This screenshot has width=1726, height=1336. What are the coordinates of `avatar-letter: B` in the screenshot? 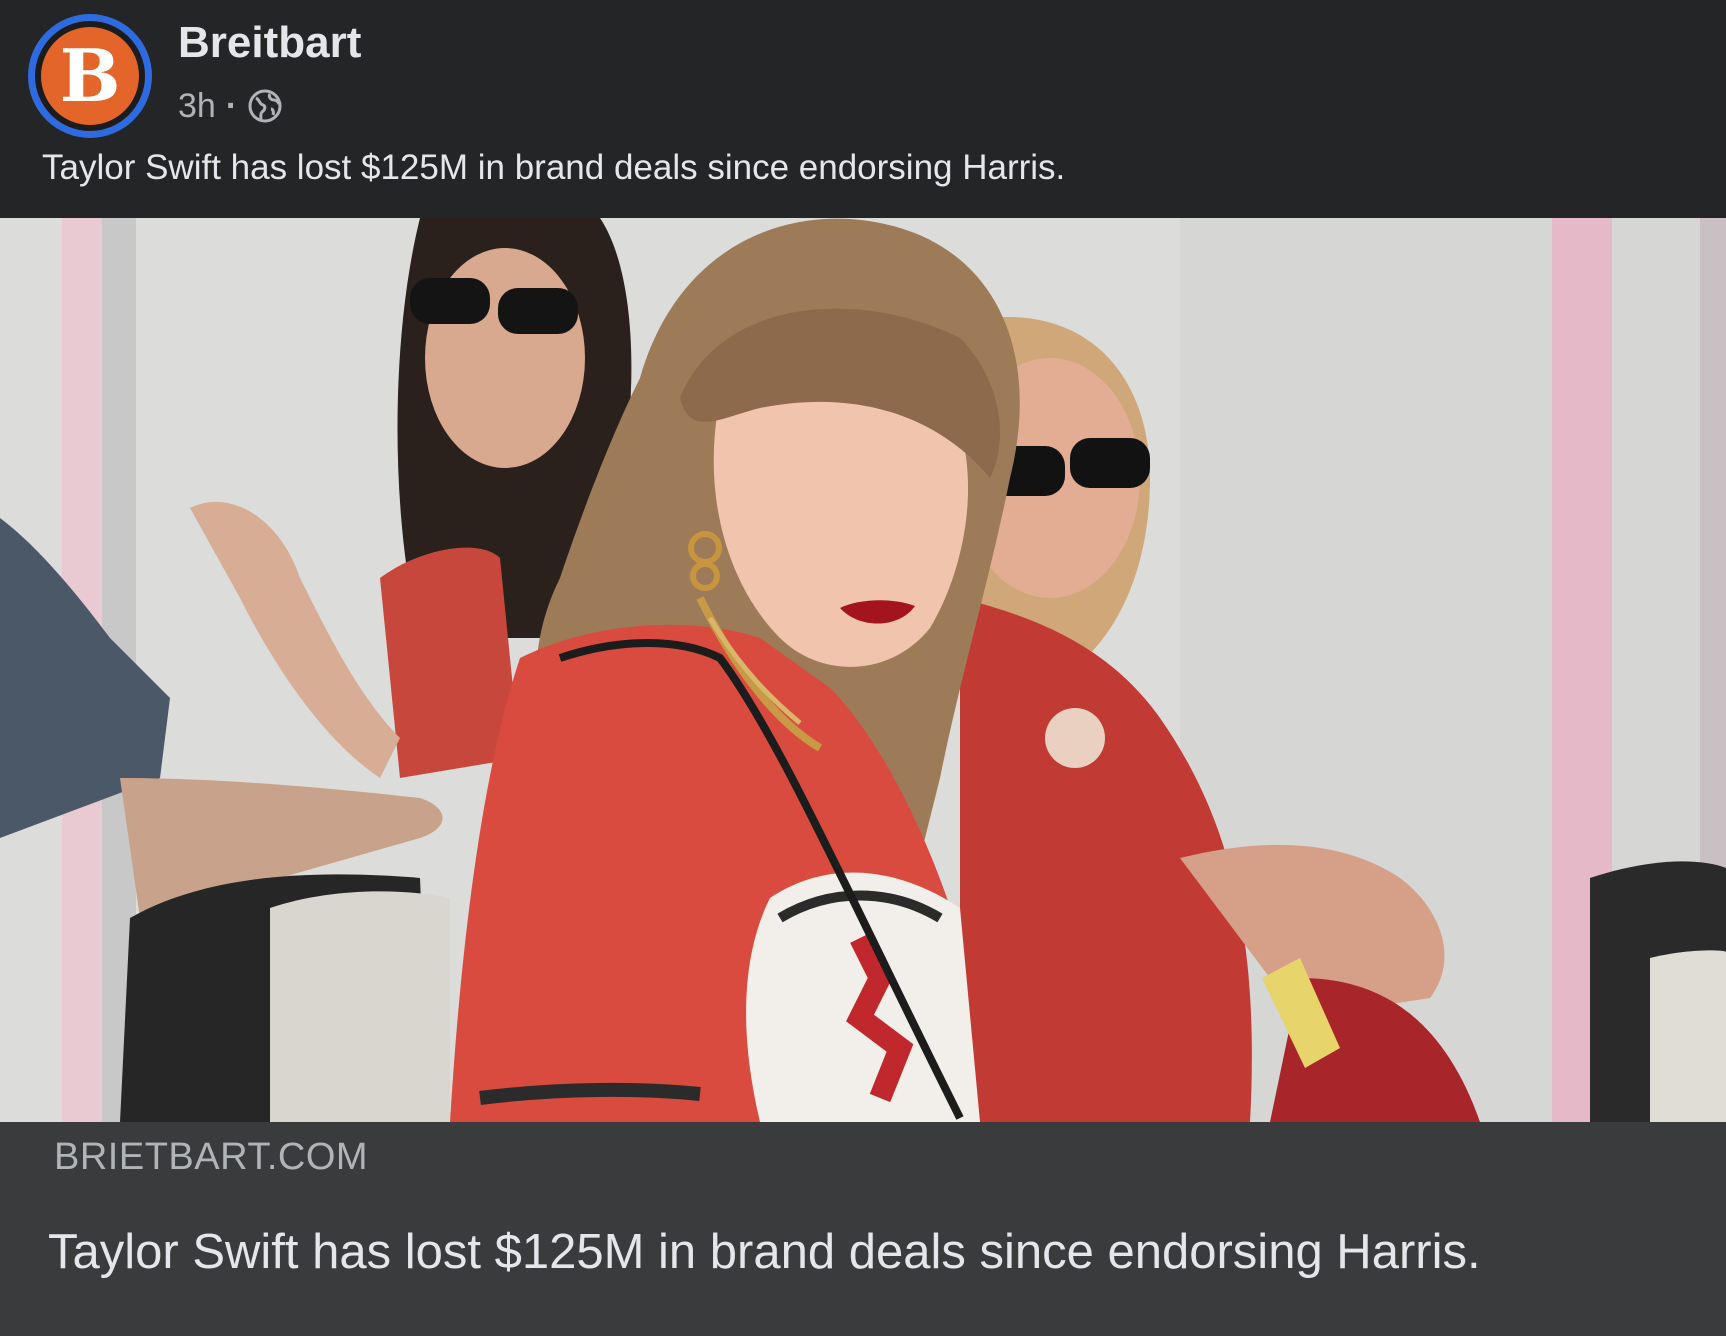 It's located at (90, 75).